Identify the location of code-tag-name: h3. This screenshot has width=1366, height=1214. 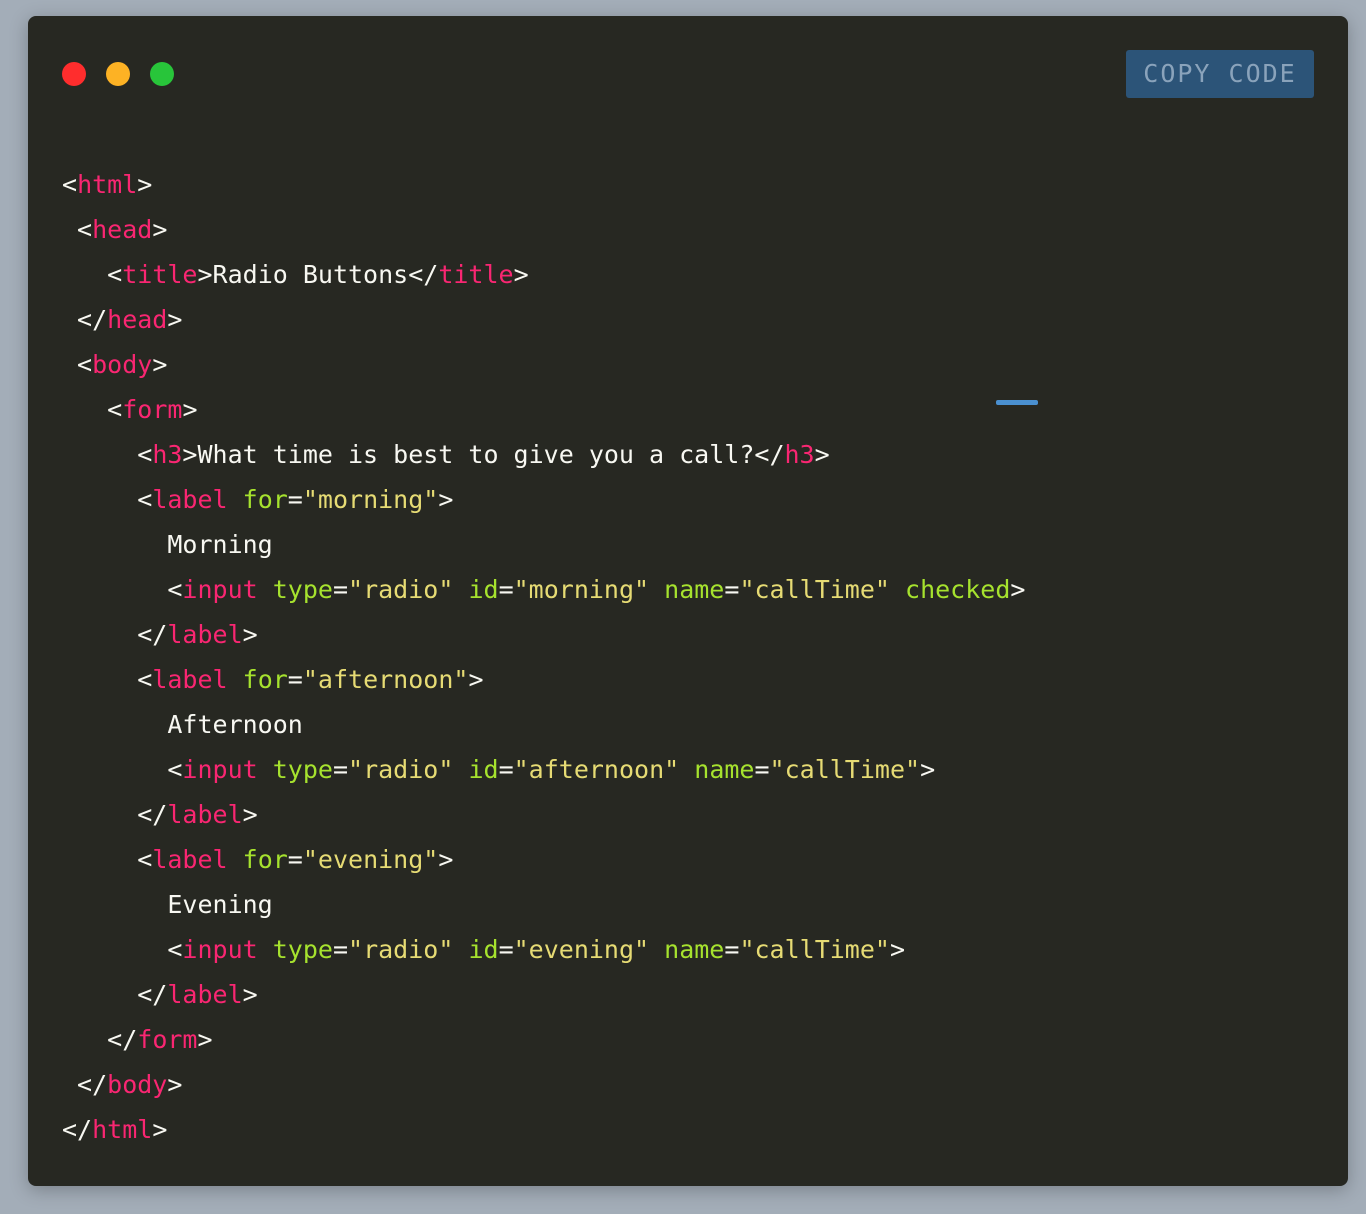
(167, 454).